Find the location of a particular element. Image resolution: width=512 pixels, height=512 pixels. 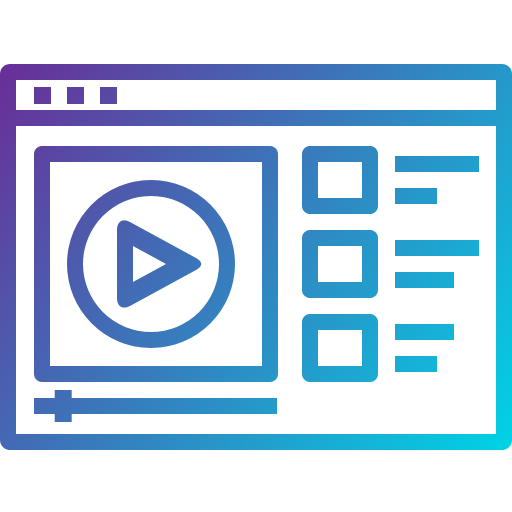

title-bar-divider is located at coordinates (256, 118).